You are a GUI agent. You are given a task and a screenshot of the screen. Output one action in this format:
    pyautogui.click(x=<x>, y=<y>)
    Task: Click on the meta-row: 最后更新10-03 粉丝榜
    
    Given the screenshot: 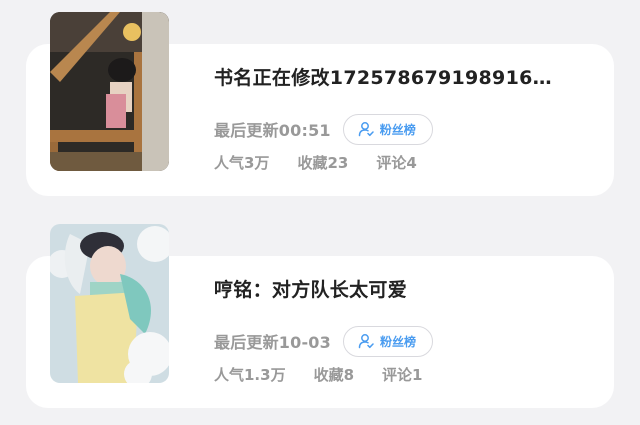 What is the action you would take?
    pyautogui.click(x=323, y=341)
    